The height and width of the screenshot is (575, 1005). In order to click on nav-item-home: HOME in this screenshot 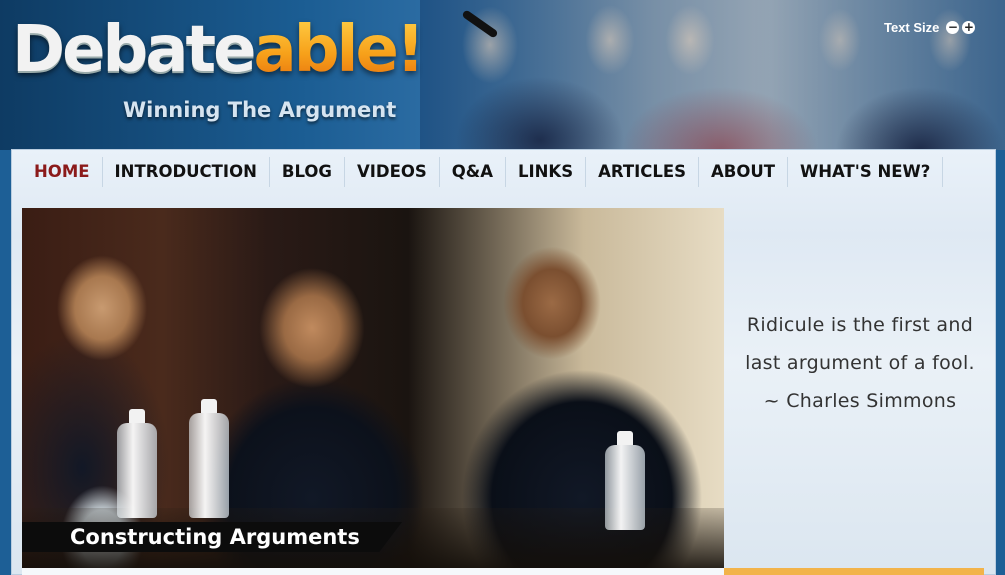, I will do `click(63, 172)`.